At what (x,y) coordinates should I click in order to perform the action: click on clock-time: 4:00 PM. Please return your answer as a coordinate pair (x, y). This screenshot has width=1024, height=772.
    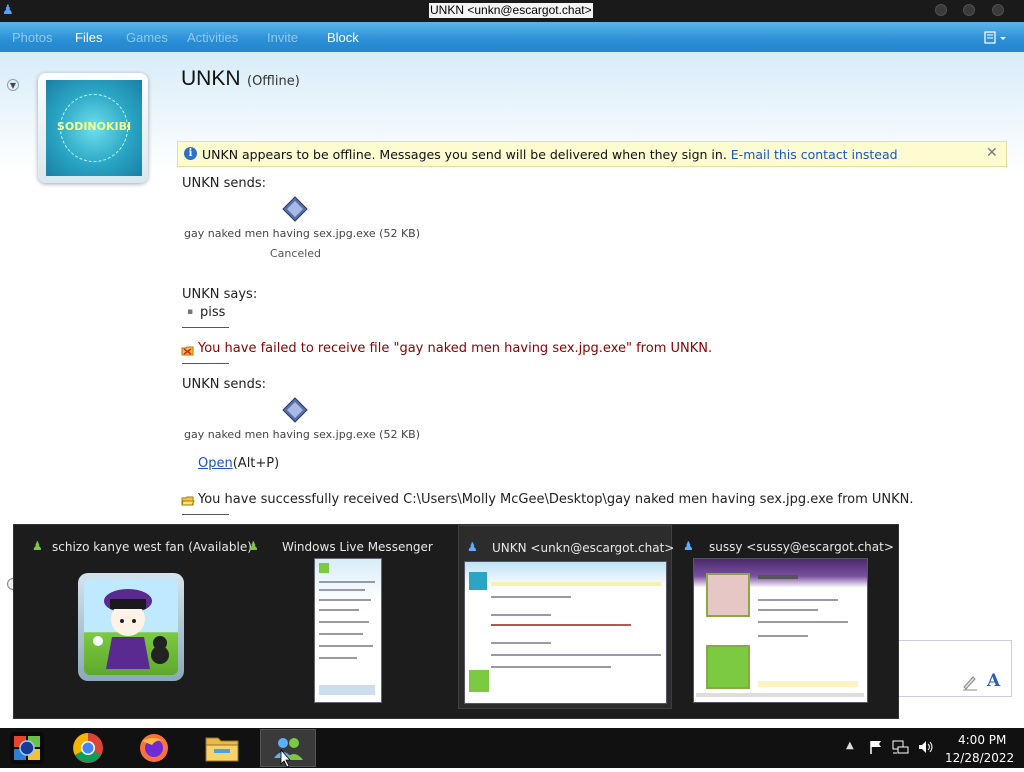
    Looking at the image, I should click on (982, 740).